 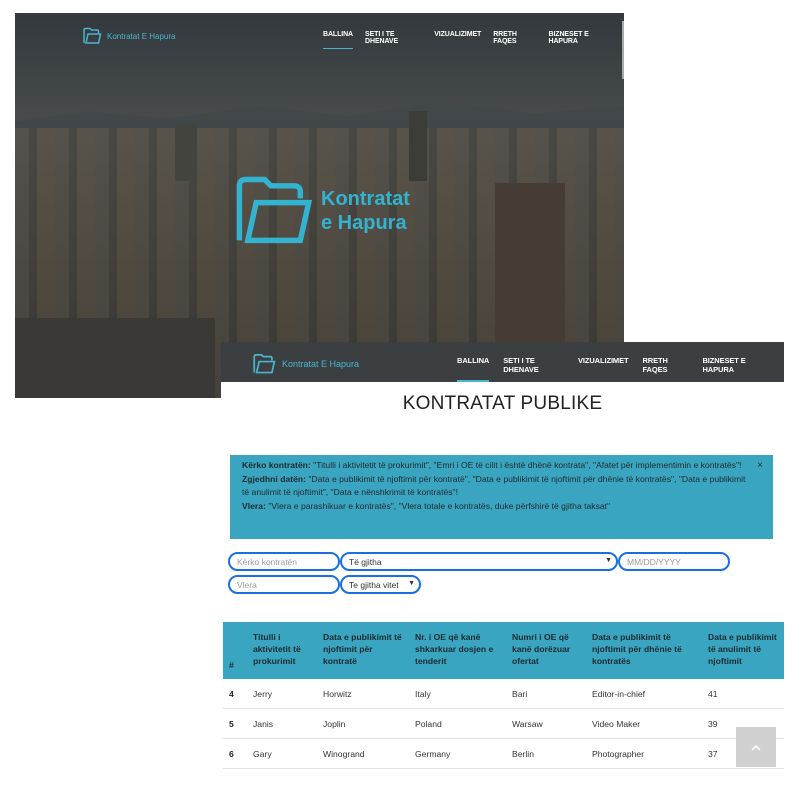 What do you see at coordinates (546, 723) in the screenshot?
I see `cell: Warsaw` at bounding box center [546, 723].